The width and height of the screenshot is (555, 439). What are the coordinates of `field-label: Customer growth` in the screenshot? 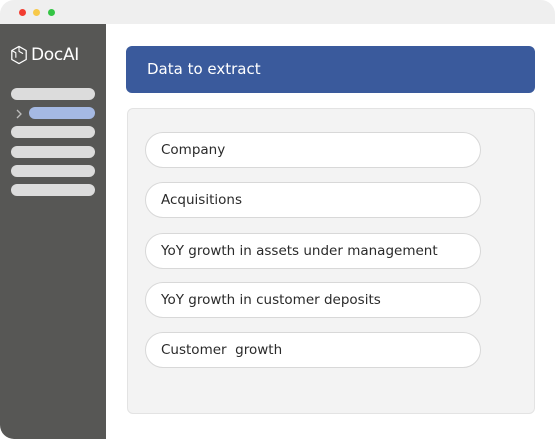 It's located at (222, 350).